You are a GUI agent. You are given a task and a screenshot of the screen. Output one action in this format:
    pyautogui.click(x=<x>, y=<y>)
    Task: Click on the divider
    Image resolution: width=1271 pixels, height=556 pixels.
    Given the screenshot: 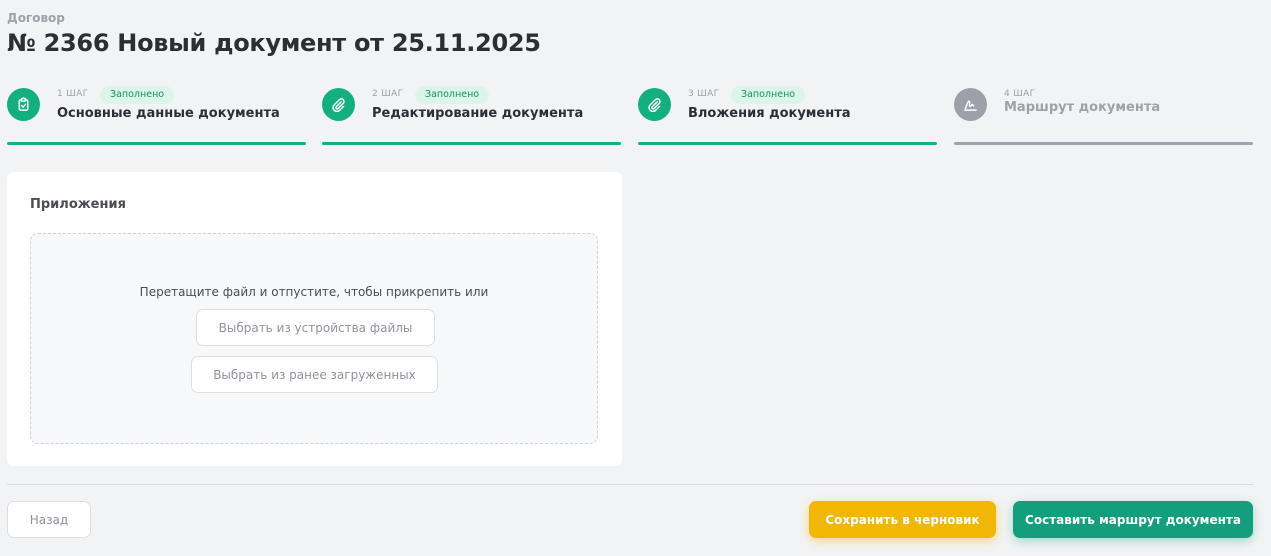 What is the action you would take?
    pyautogui.click(x=630, y=484)
    